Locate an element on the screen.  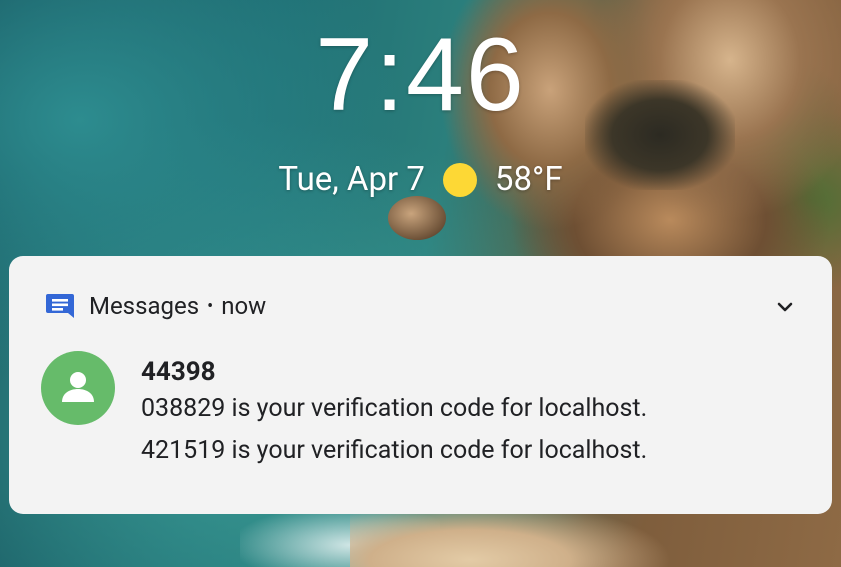
sender-name: 44398 is located at coordinates (178, 372).